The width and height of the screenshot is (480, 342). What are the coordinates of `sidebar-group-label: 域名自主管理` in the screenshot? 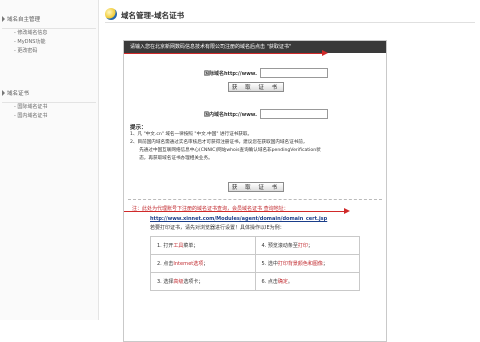 It's located at (24, 19).